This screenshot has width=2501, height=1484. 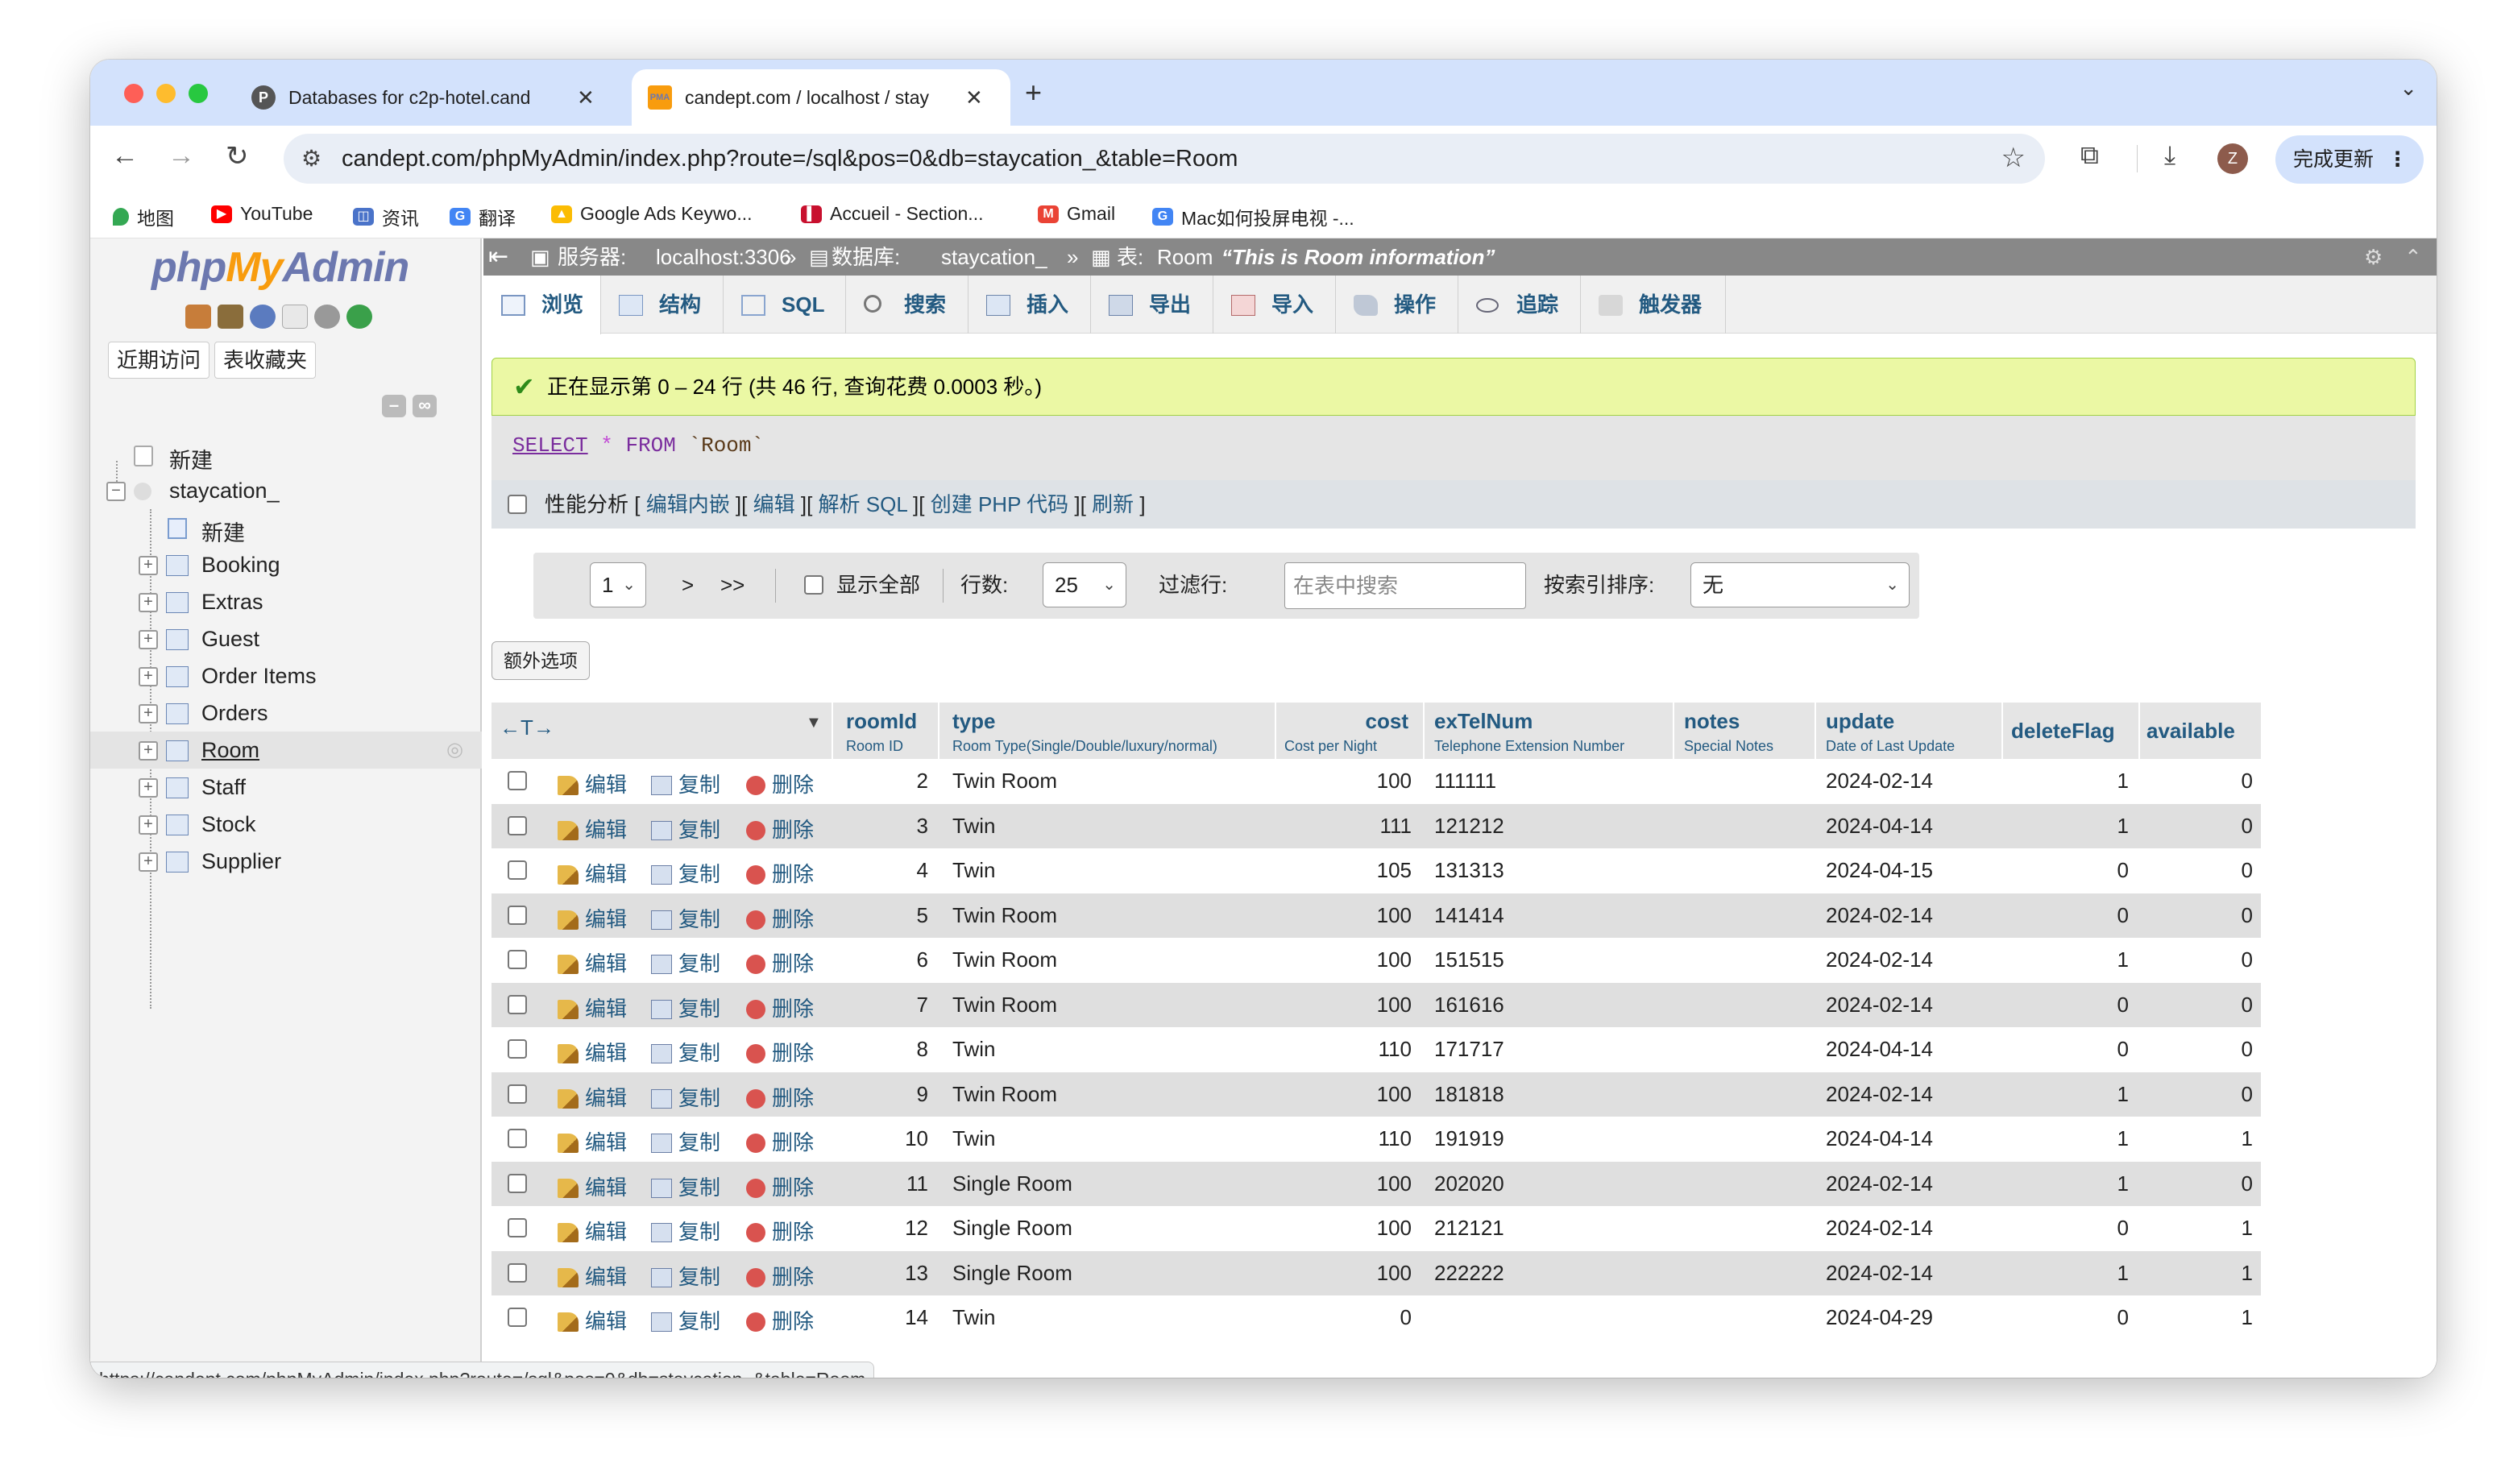 What do you see at coordinates (286, 490) in the screenshot?
I see `nav-database-staycation: − staycation_` at bounding box center [286, 490].